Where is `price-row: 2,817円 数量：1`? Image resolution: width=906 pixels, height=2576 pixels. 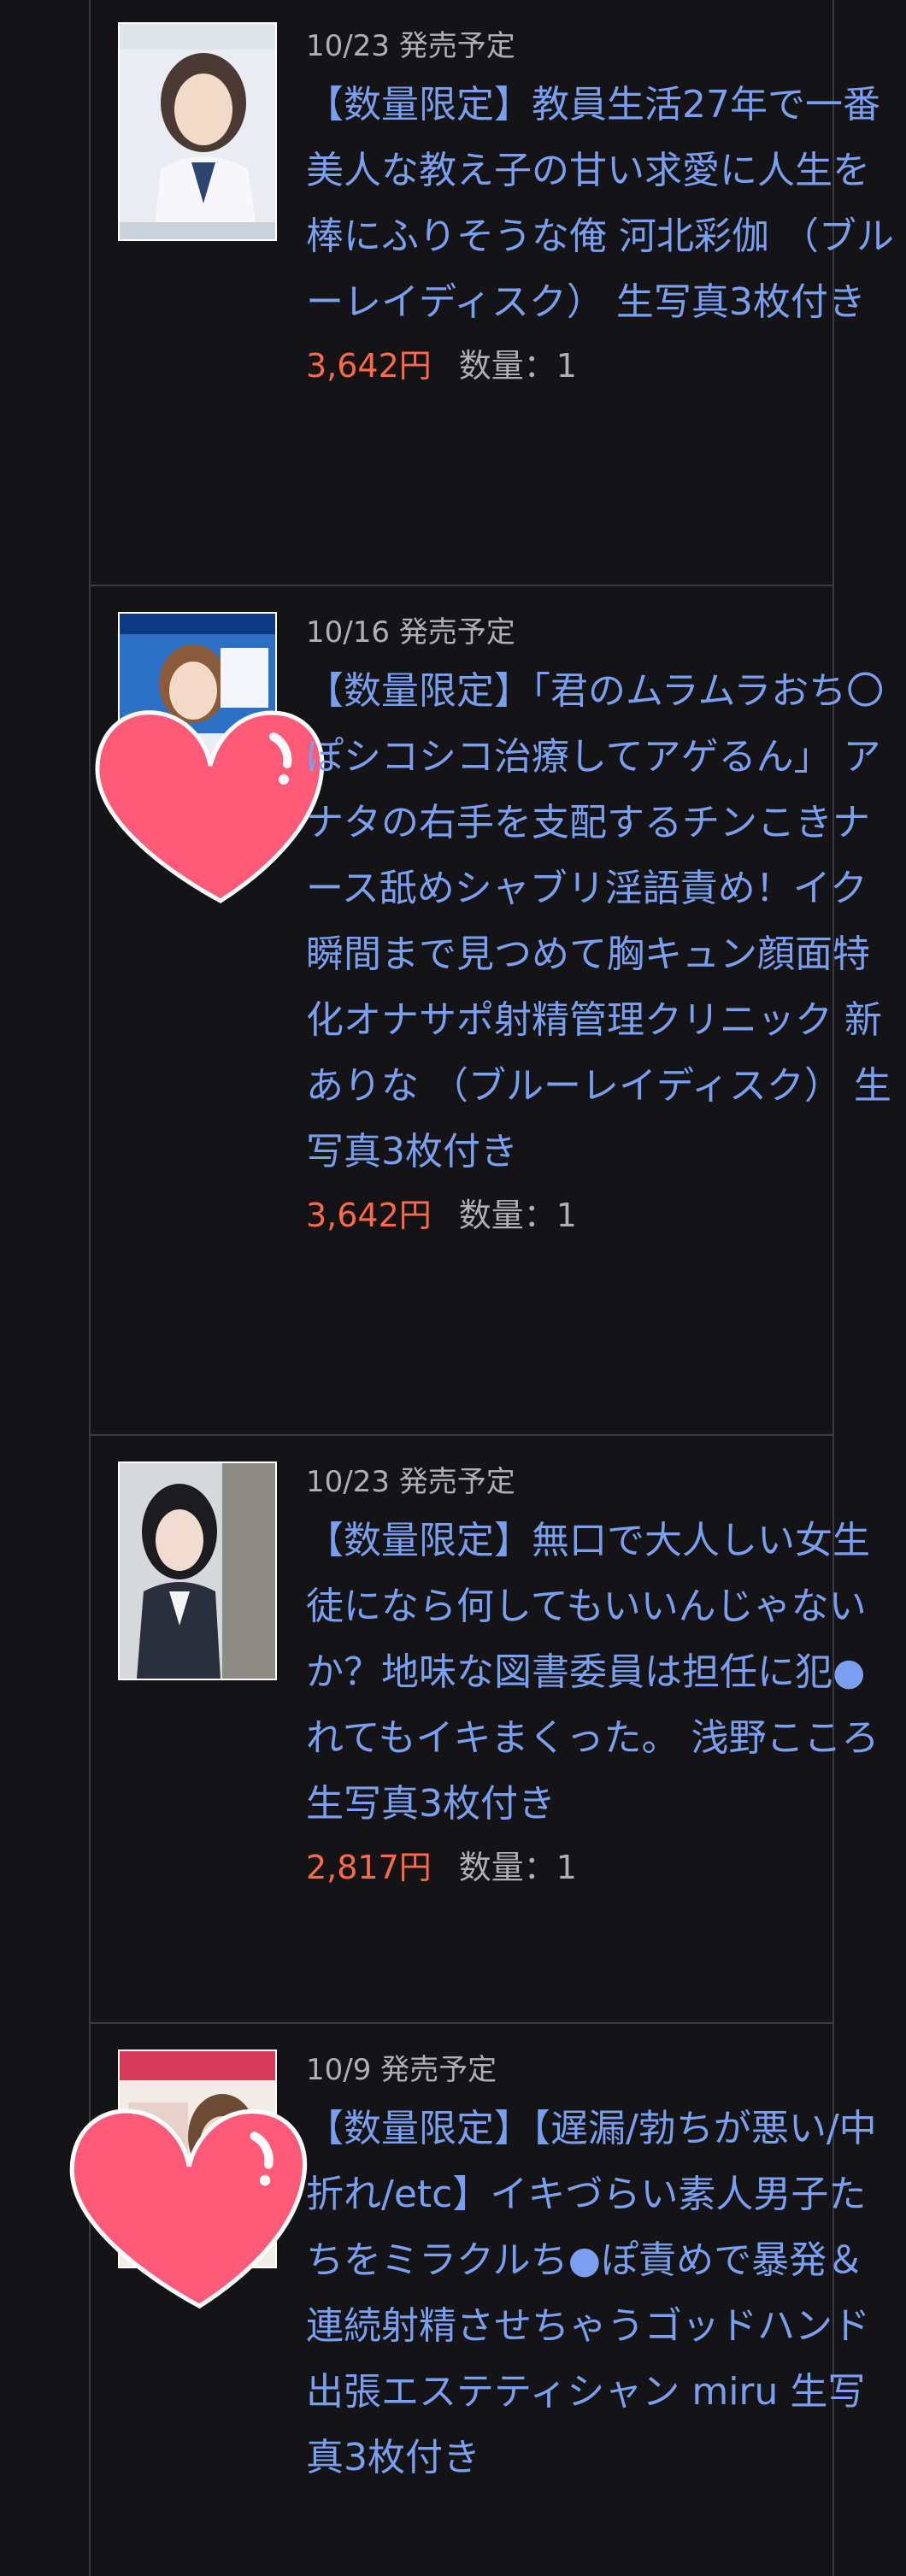
price-row: 2,817円 数量：1 is located at coordinates (601, 1867).